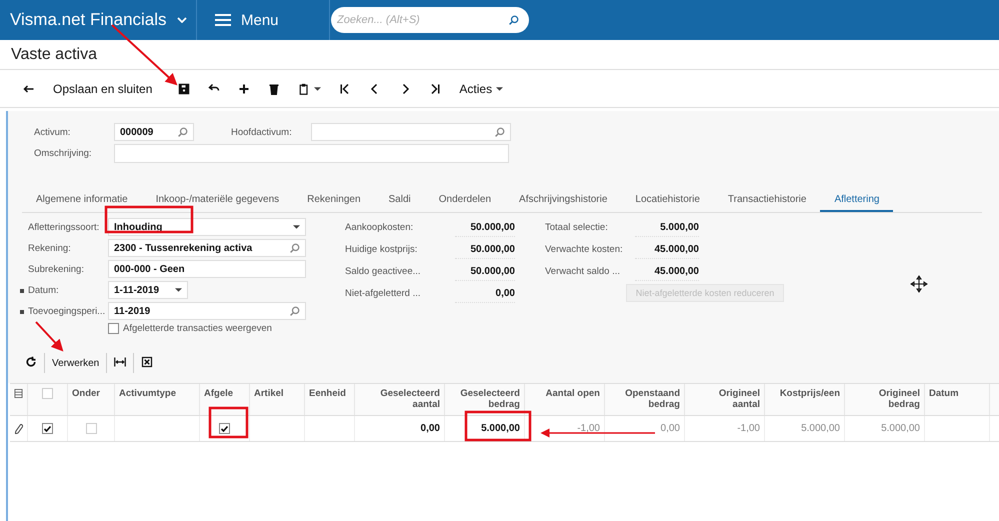 This screenshot has width=999, height=521. What do you see at coordinates (49, 248) in the screenshot?
I see `field-label: Rekening:` at bounding box center [49, 248].